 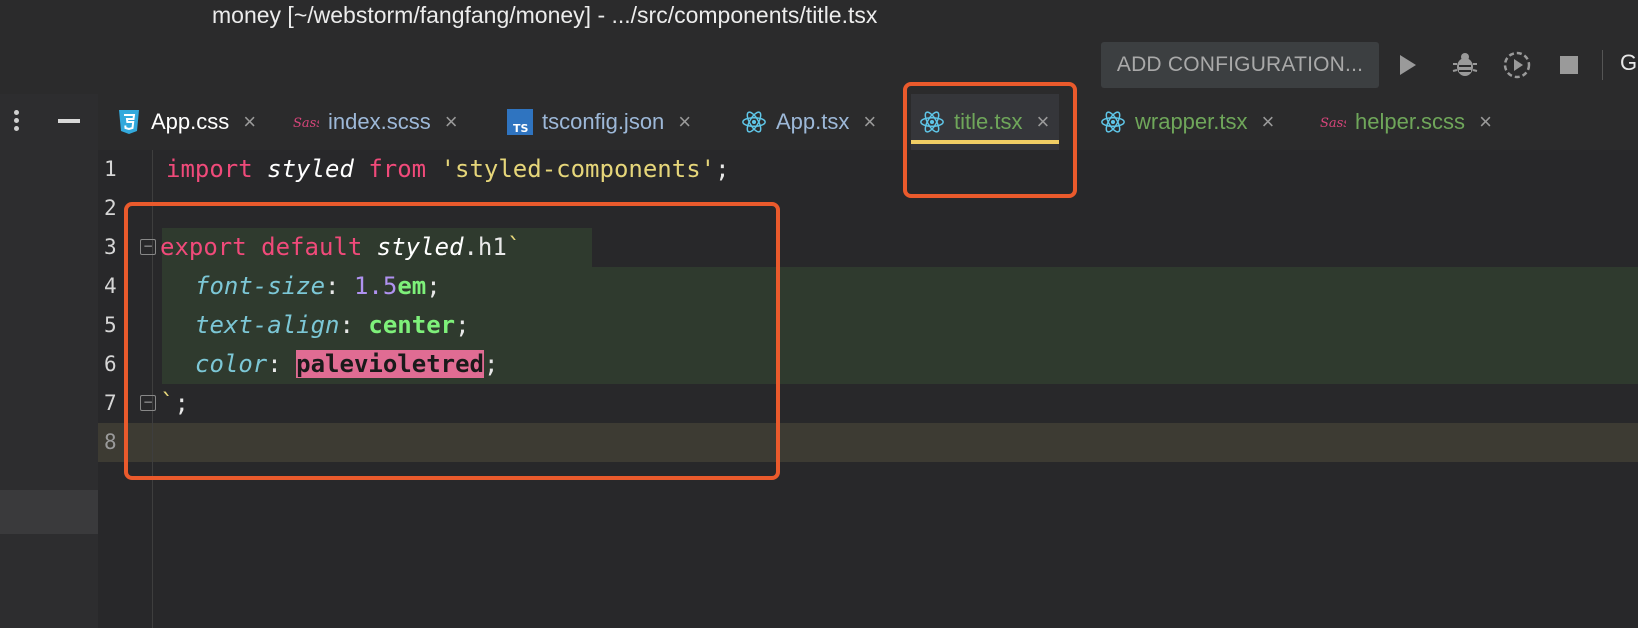 I want to click on project-sidebar, so click(x=49, y=389).